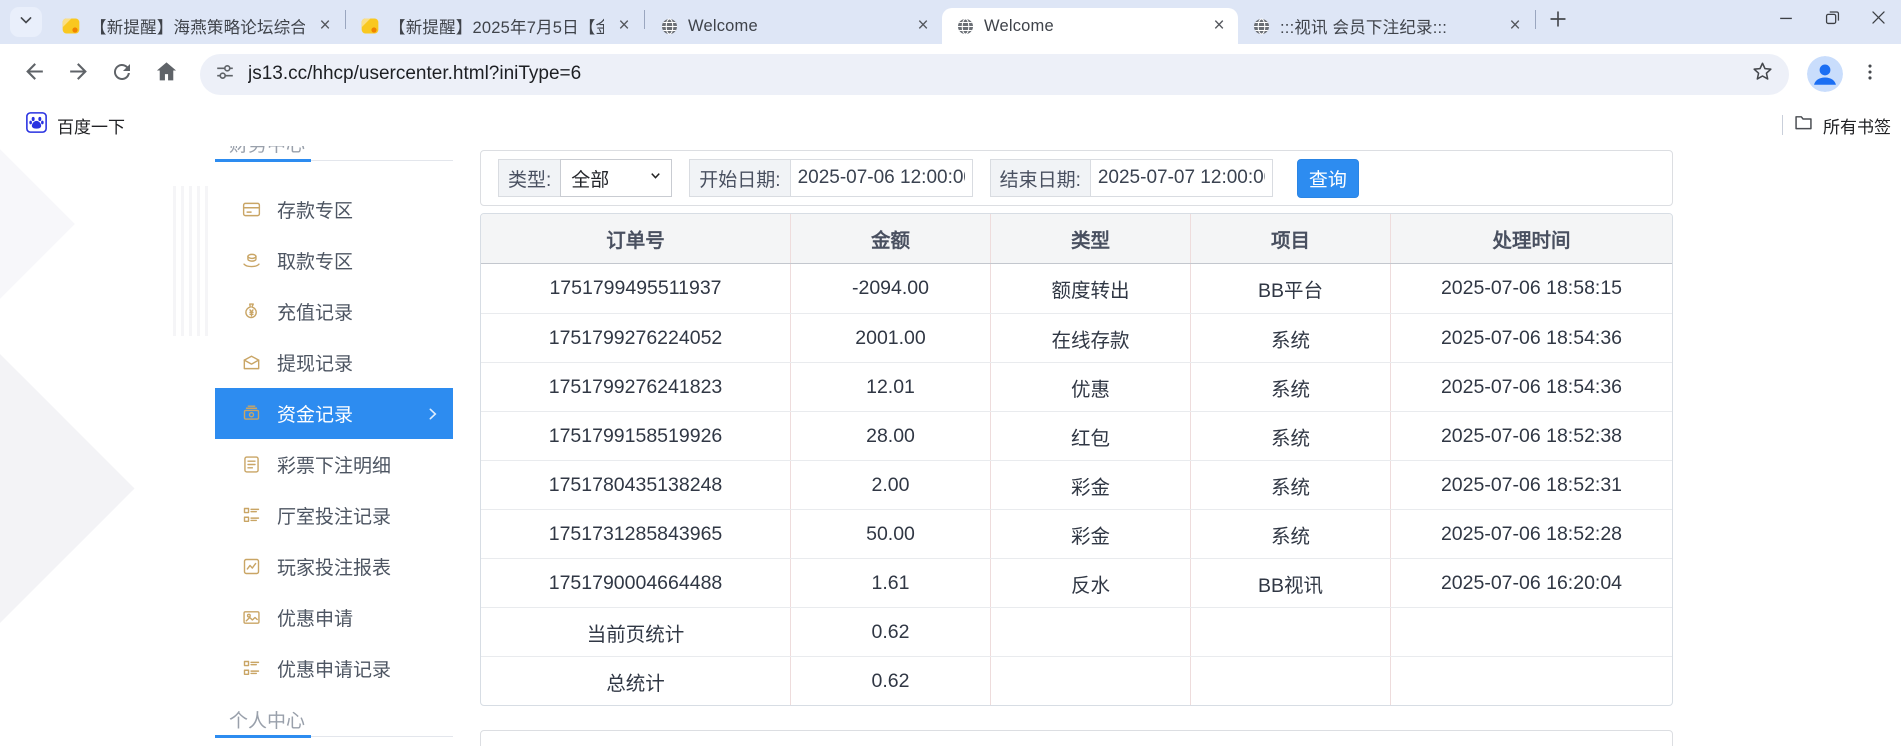 This screenshot has height=746, width=1901. I want to click on window-controls, so click(1832, 20).